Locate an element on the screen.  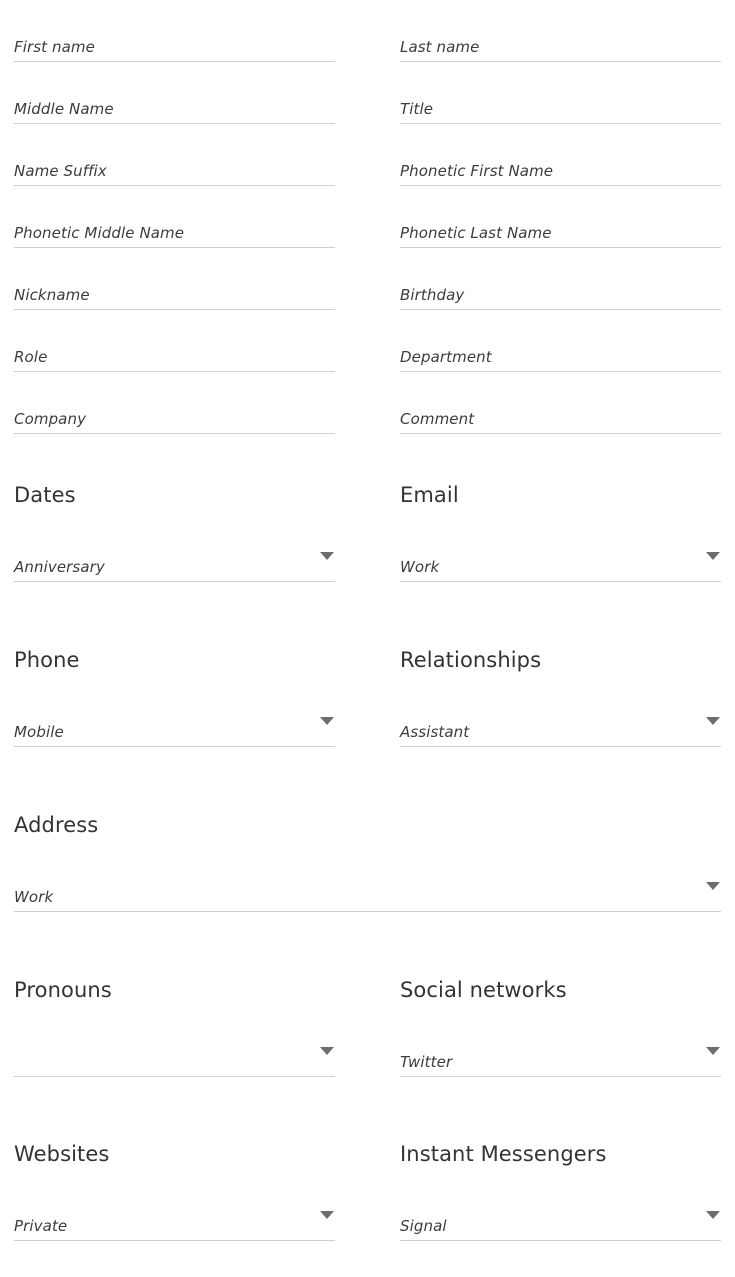
company-placeholder: Company is located at coordinates (50, 419).